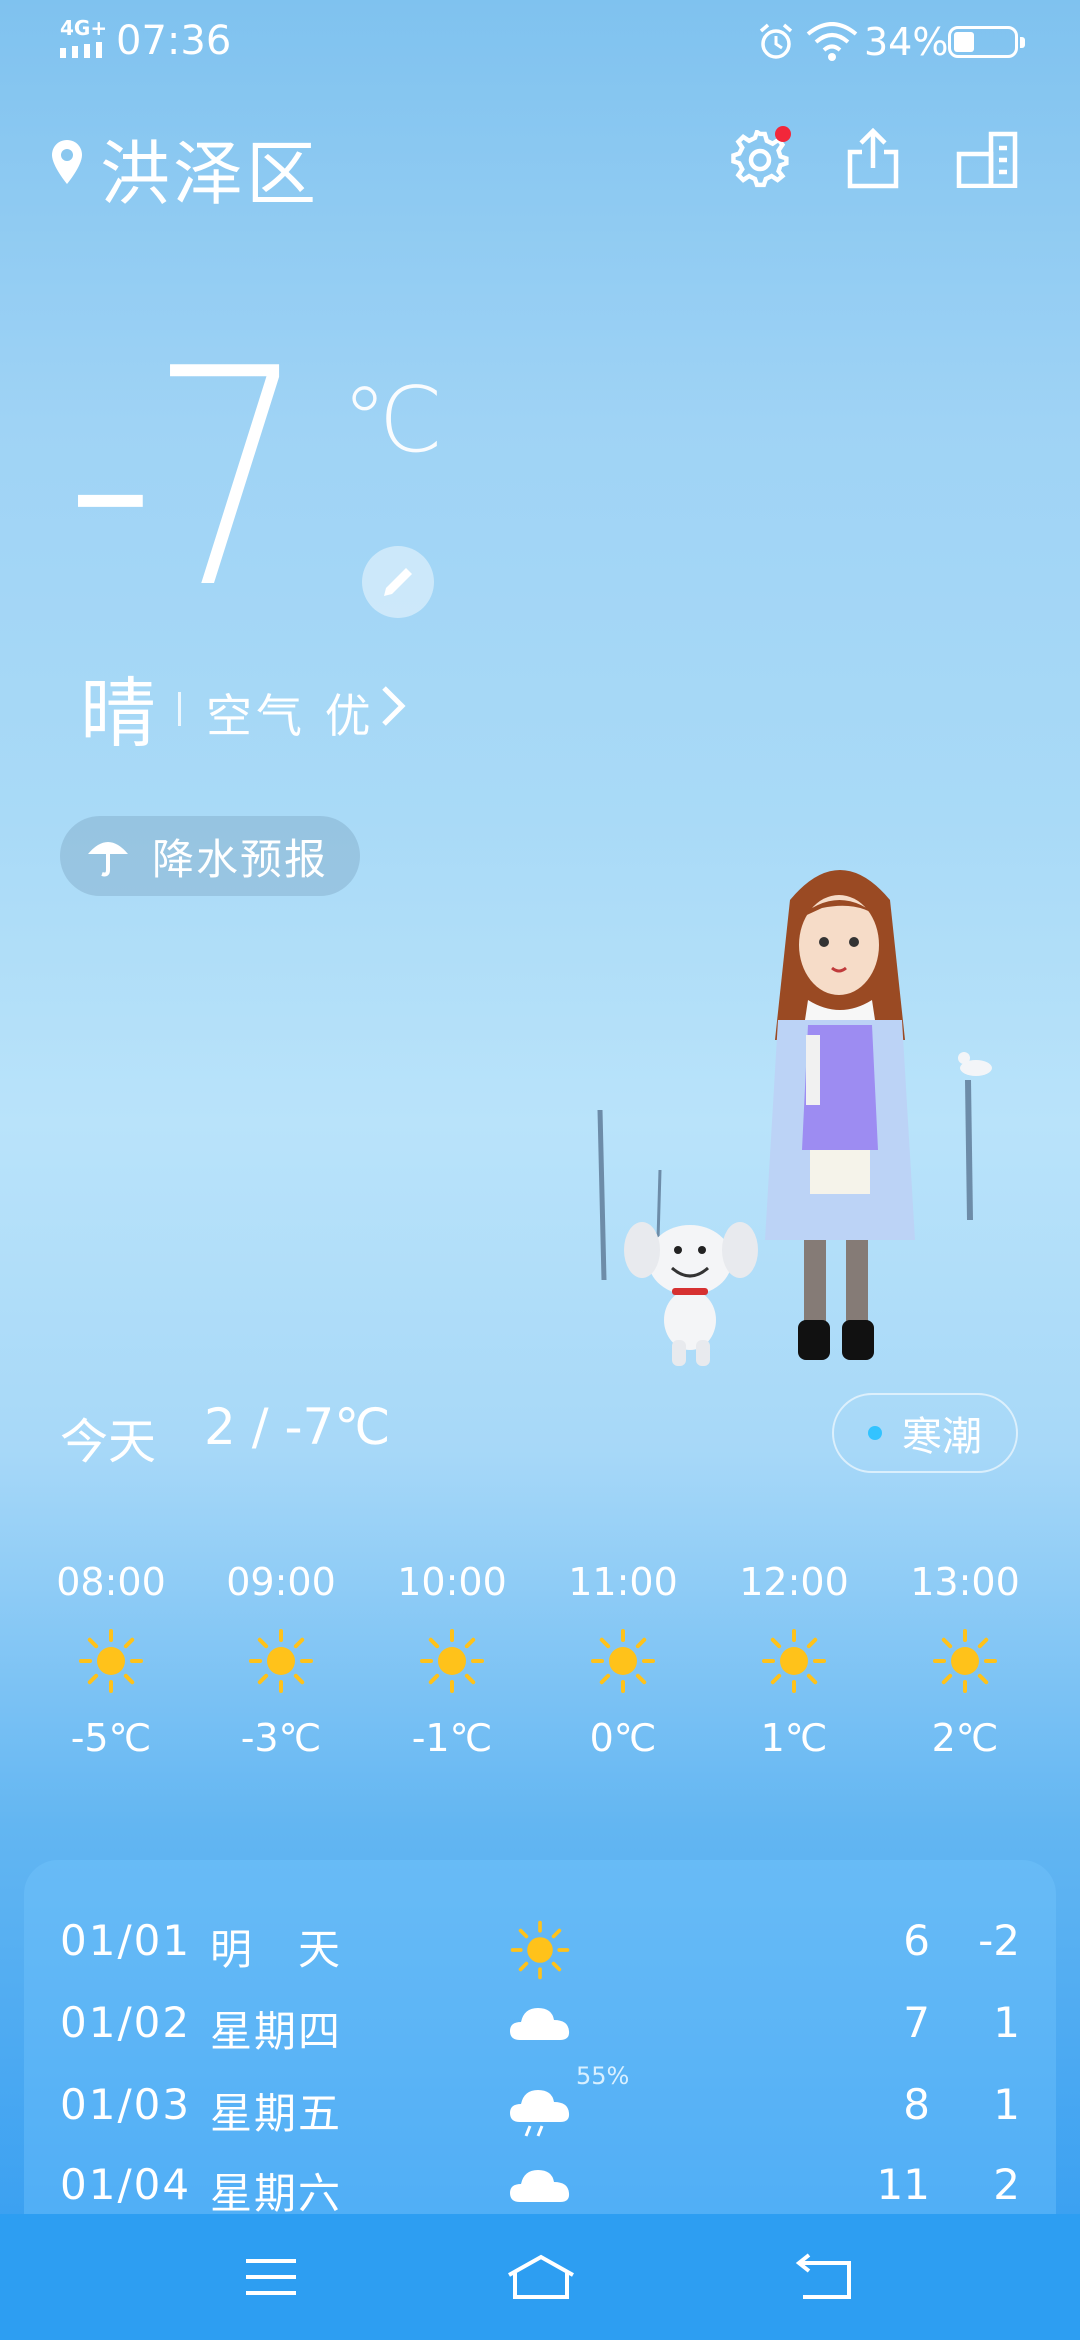 The image size is (1080, 2340). Describe the element at coordinates (108, 1442) in the screenshot. I see `today-label: 今天` at that location.